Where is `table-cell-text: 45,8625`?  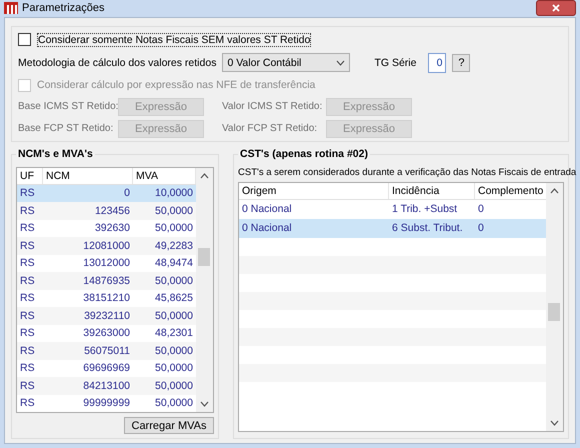 table-cell-text: 45,8625 is located at coordinates (174, 298).